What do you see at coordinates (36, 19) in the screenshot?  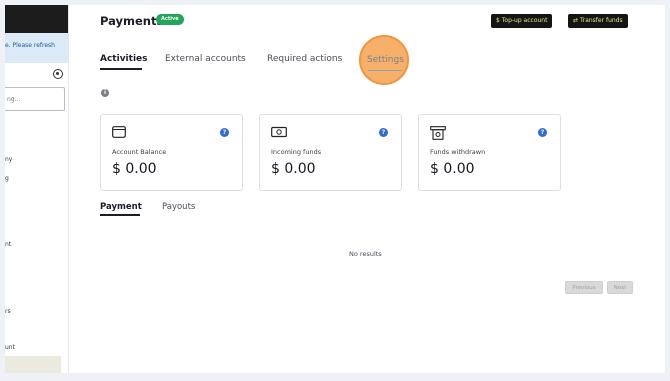 I see `sidebar-header` at bounding box center [36, 19].